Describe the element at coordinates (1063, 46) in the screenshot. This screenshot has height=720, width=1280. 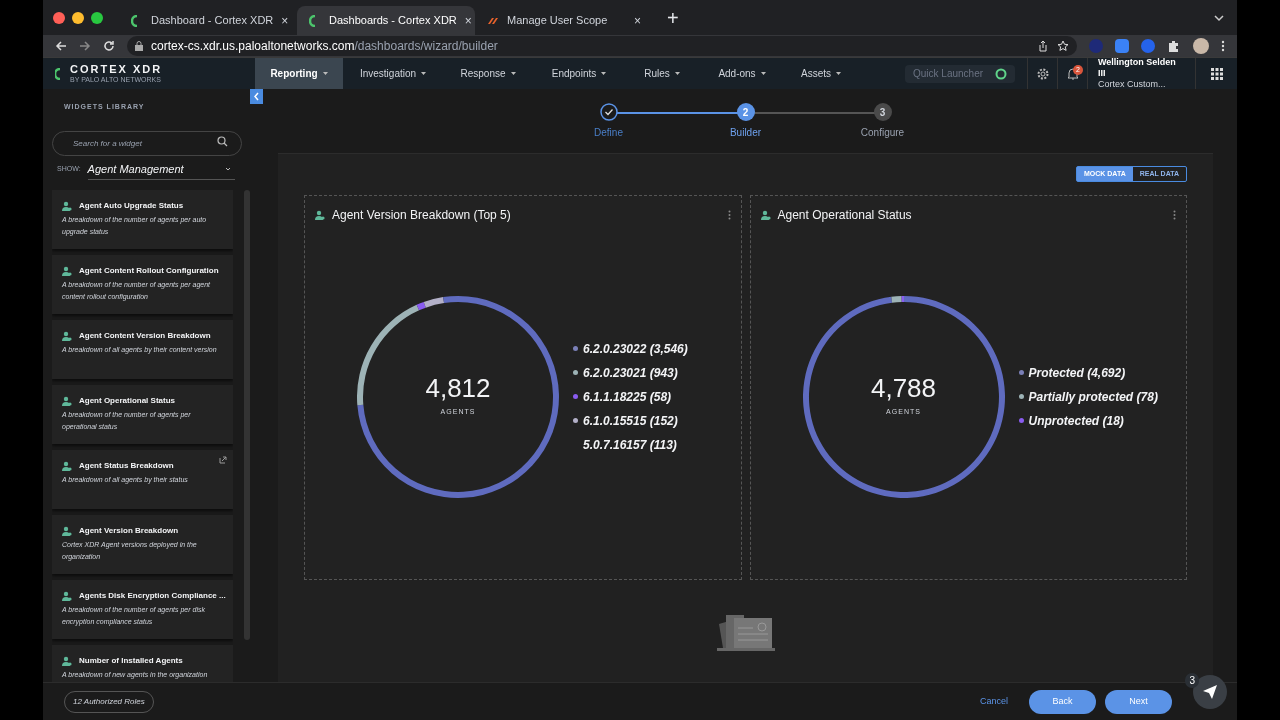
I see `star-icon` at that location.